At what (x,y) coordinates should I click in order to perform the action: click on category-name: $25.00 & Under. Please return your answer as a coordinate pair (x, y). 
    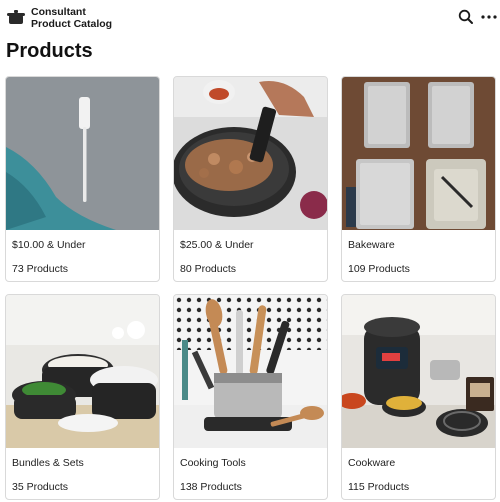
    Looking at the image, I should click on (217, 245).